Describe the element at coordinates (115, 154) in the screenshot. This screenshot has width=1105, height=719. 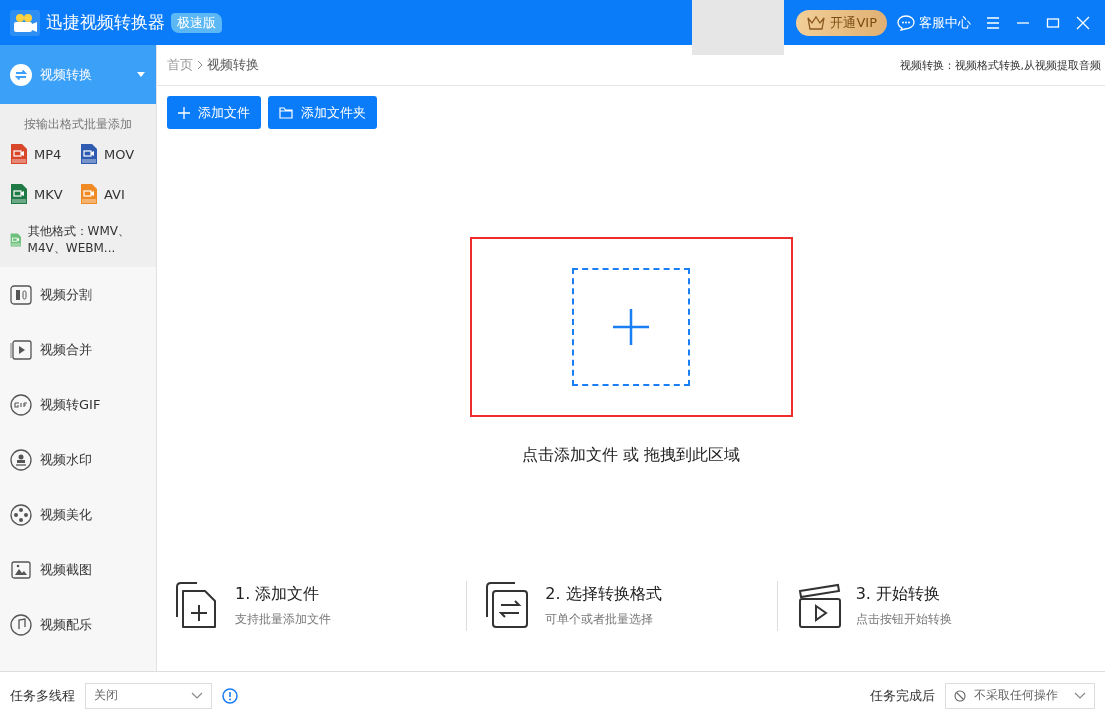
I see `format-item: MOV` at that location.